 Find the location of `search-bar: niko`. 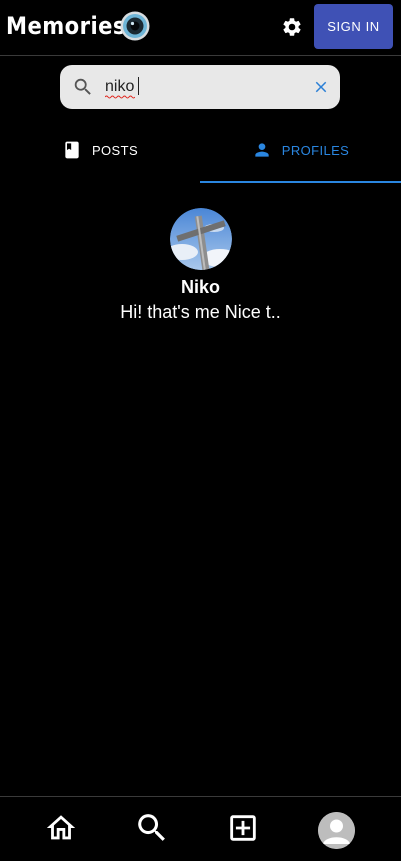

search-bar: niko is located at coordinates (200, 87).